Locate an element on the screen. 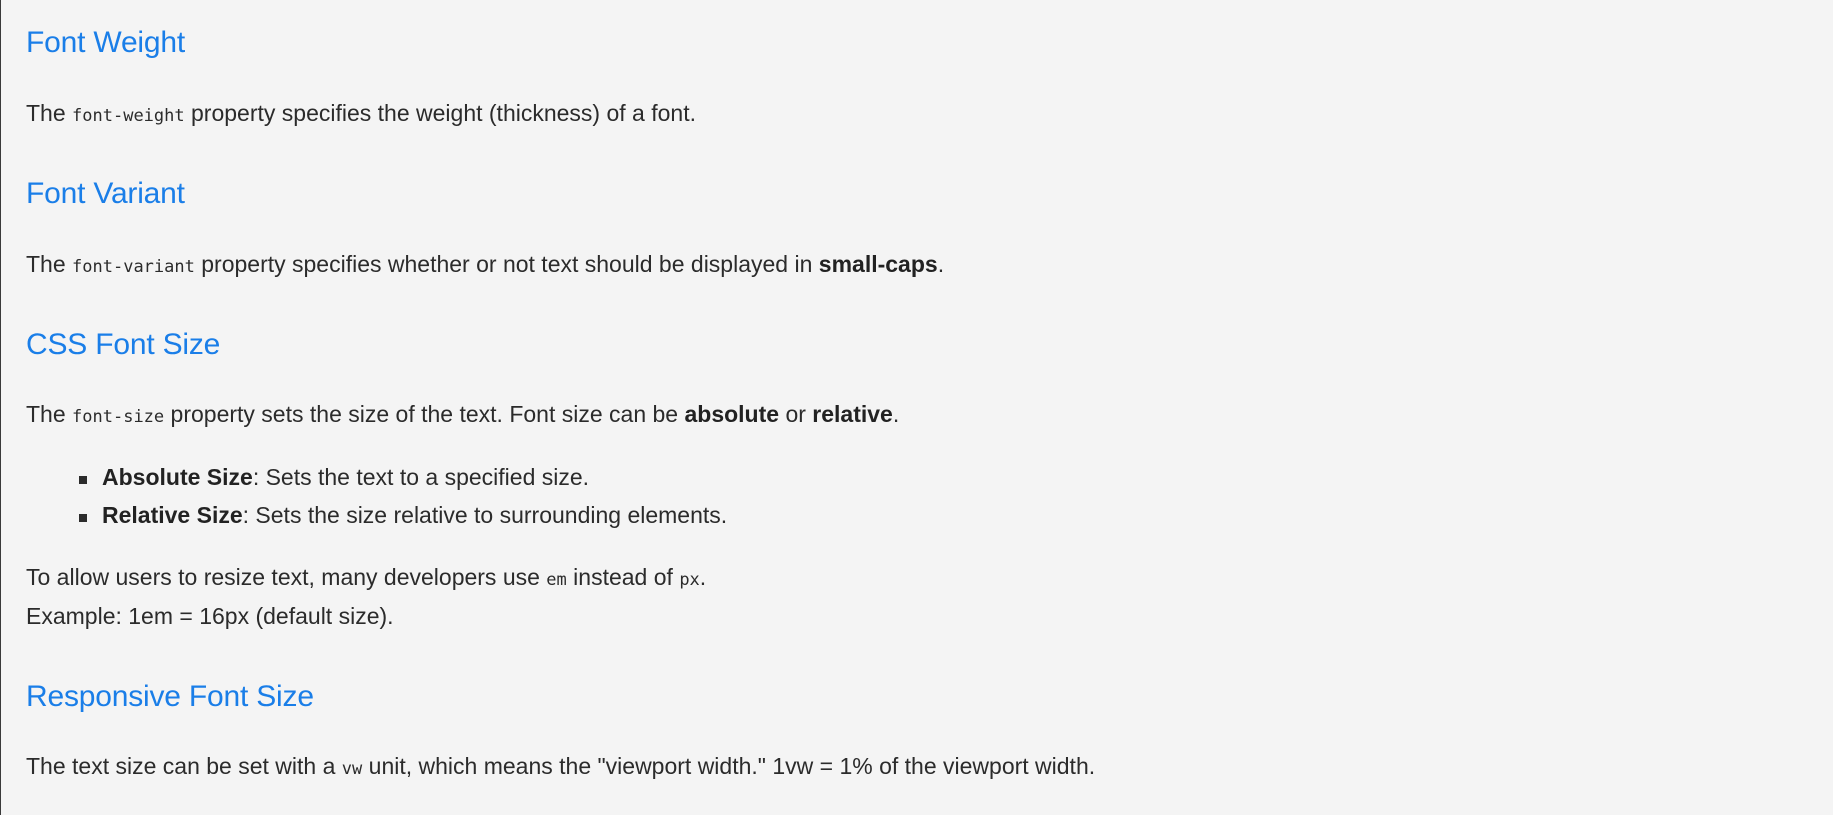  bold-relative: relative is located at coordinates (852, 414).